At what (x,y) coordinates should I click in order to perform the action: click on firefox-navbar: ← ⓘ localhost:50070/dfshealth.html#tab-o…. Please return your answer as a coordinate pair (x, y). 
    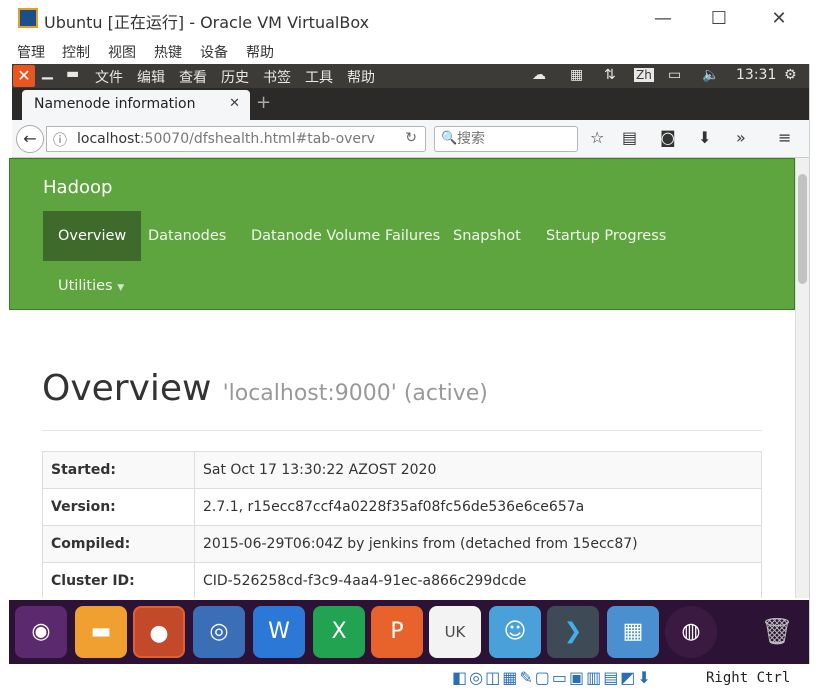
    Looking at the image, I should click on (410, 139).